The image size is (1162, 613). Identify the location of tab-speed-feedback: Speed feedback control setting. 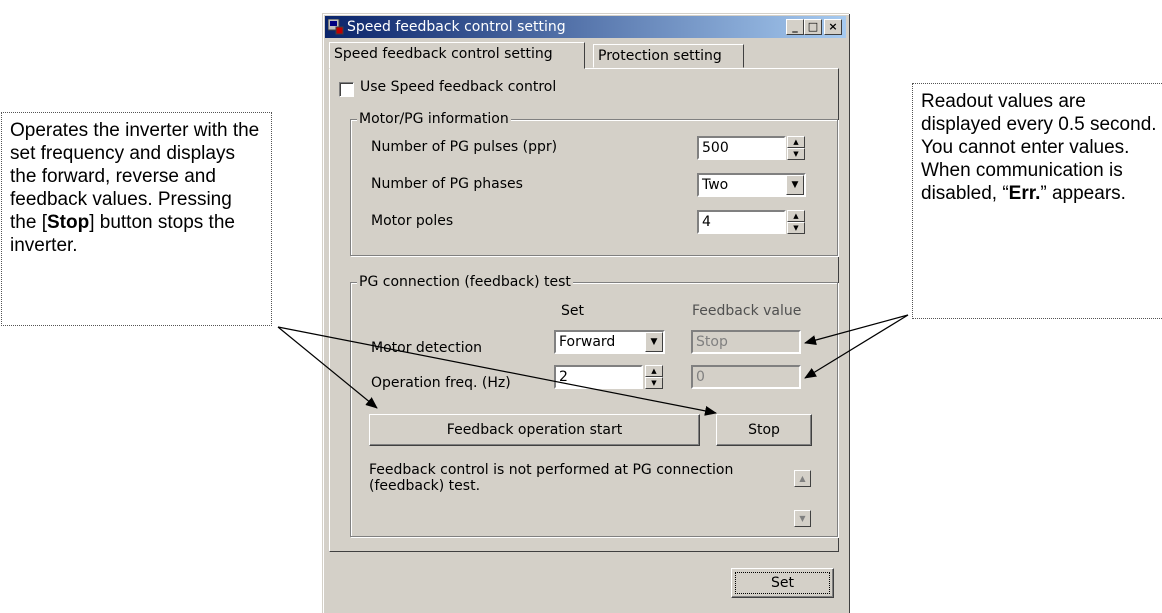
(457, 55).